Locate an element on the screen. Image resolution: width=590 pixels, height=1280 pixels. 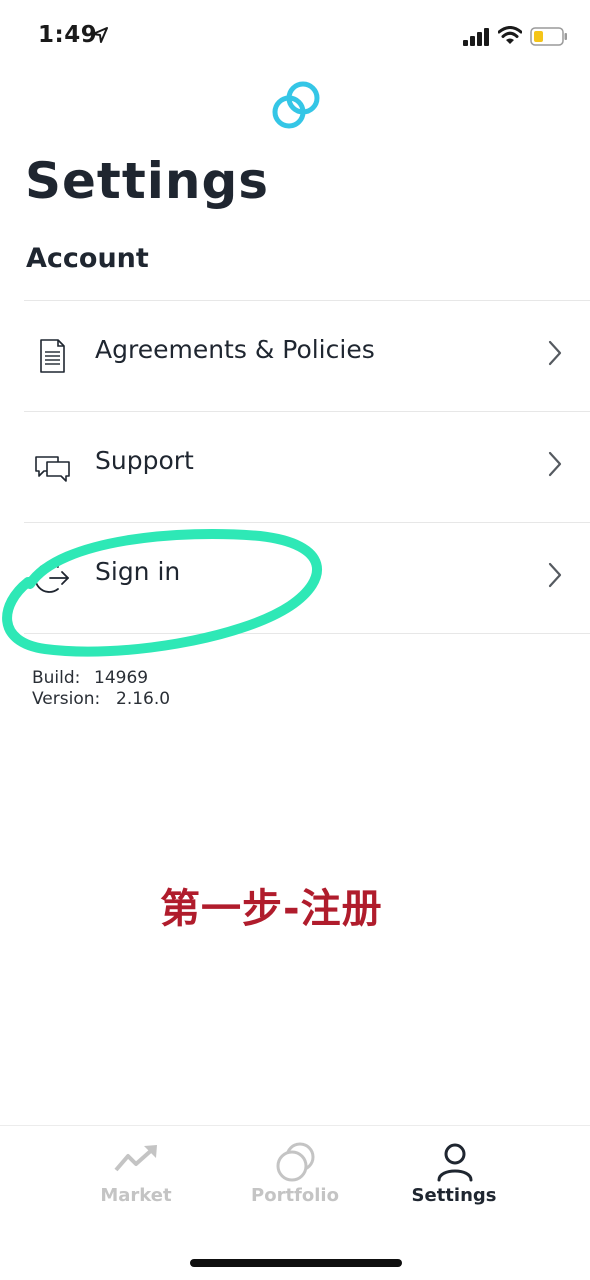
version-label: Version: is located at coordinates (66, 699).